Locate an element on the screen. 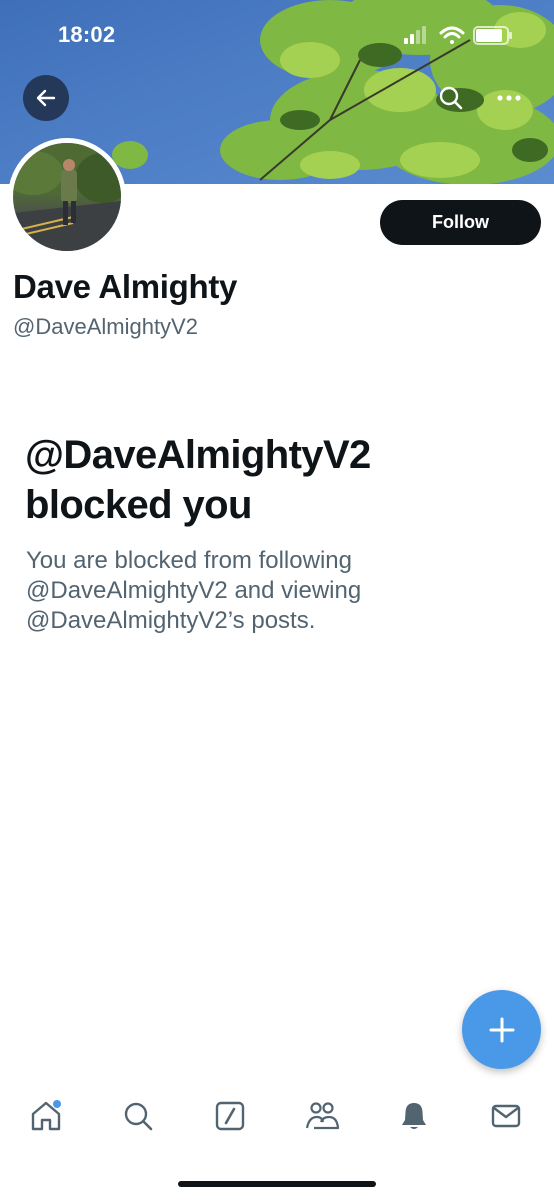 This screenshot has height=1200, width=554. communities-icon is located at coordinates (322, 1116).